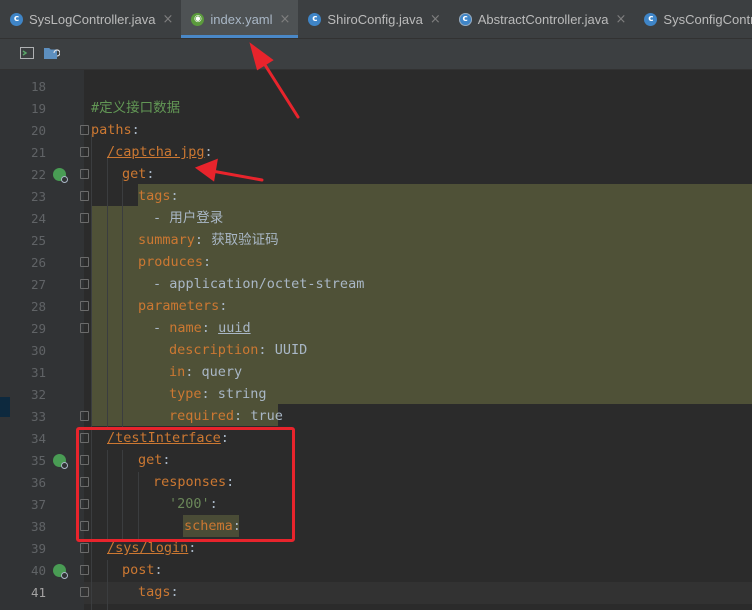  Describe the element at coordinates (247, 112) in the screenshot. I see `annotation-arrows` at that location.